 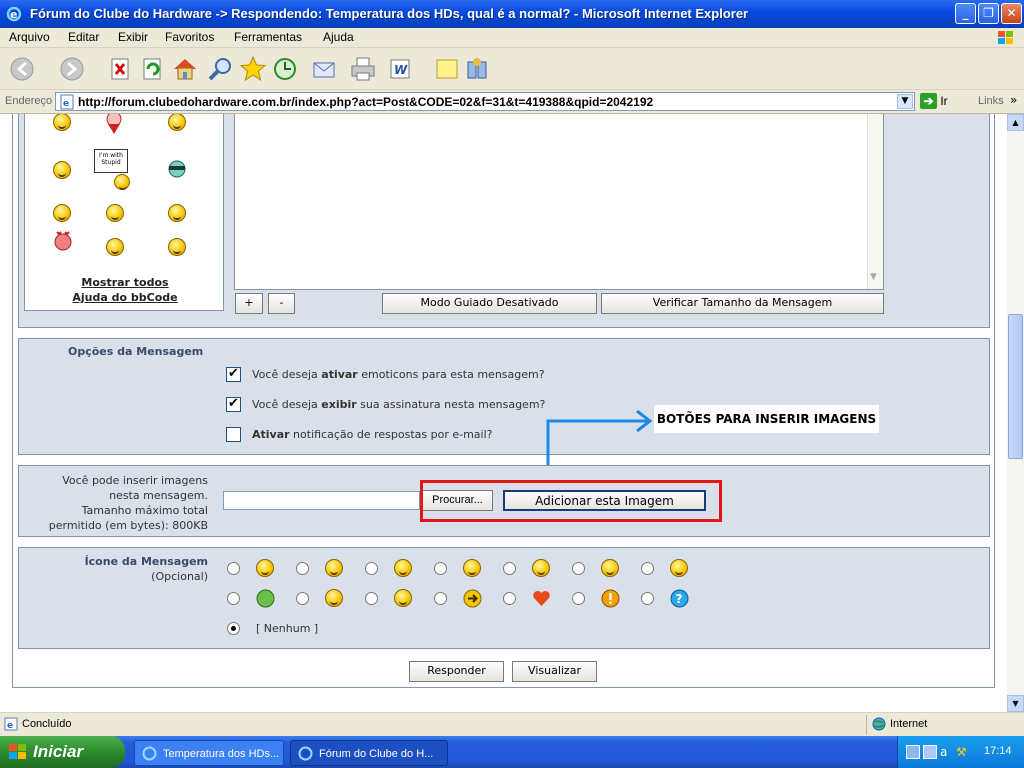 I want to click on chevron-down-icon: ▼, so click(x=905, y=101).